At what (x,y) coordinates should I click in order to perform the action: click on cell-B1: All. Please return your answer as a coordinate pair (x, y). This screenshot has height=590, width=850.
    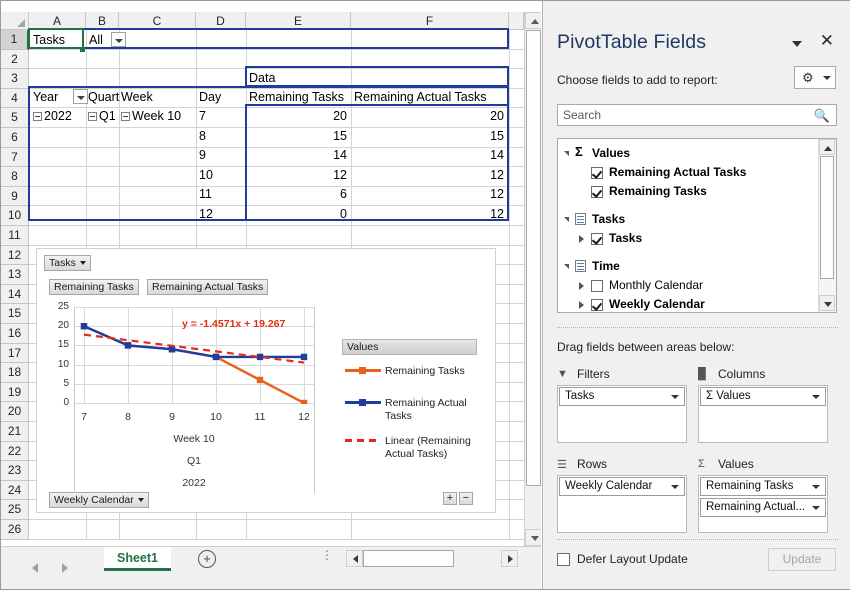
    Looking at the image, I should click on (100, 40).